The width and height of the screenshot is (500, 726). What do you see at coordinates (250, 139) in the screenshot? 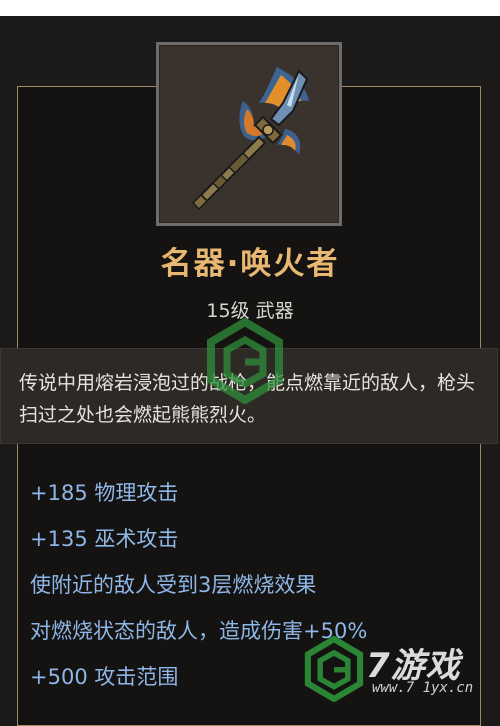
I see `flaming-spear-icon` at bounding box center [250, 139].